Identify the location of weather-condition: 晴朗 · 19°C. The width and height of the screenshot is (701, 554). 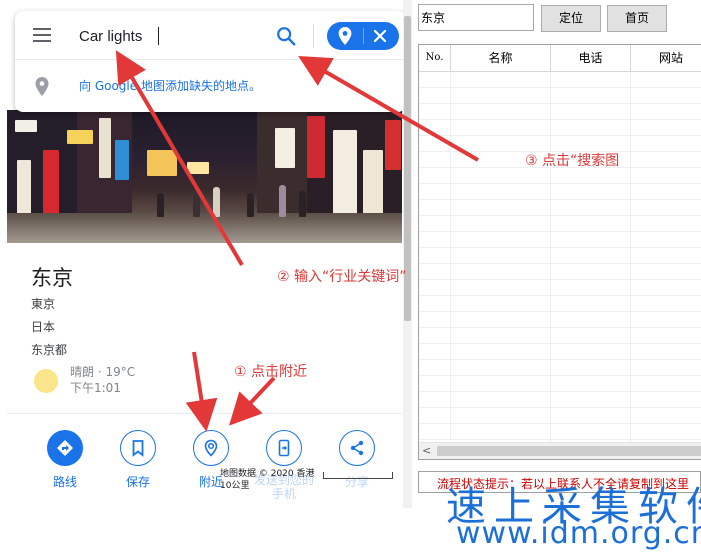
(103, 372).